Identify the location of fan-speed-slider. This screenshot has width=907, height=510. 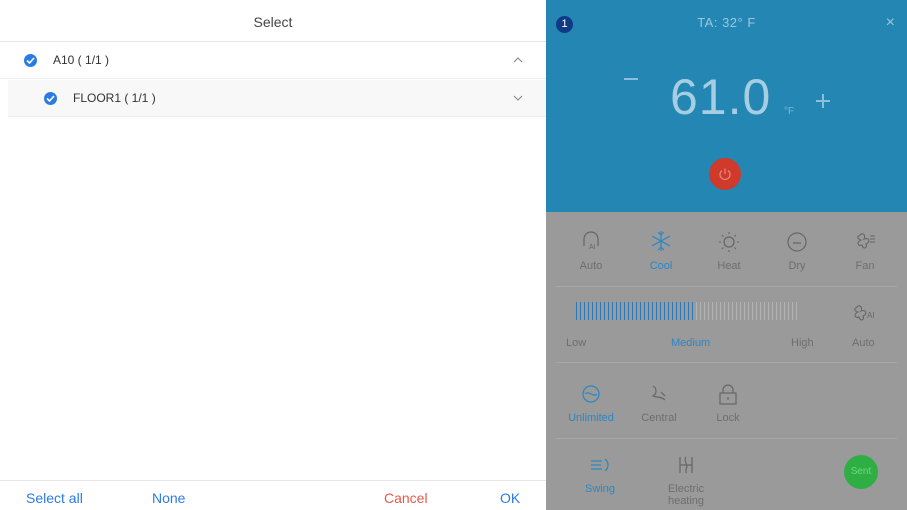
(690, 311).